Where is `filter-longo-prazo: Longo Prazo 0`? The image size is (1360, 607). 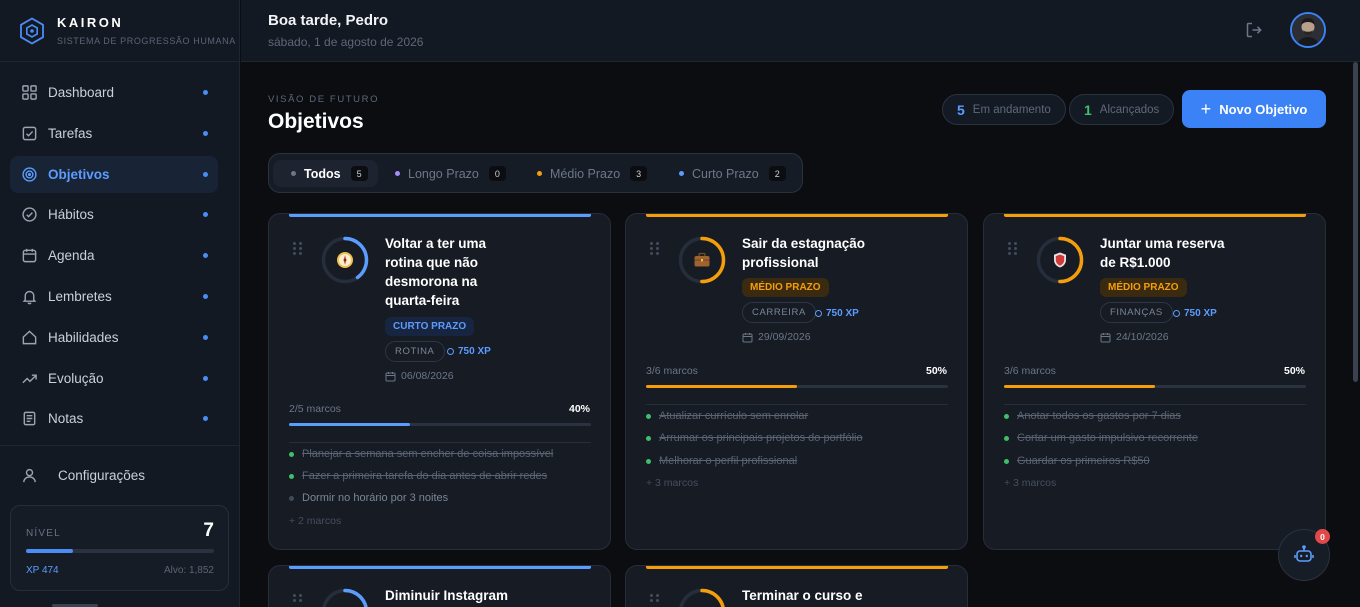 filter-longo-prazo: Longo Prazo 0 is located at coordinates (446, 173).